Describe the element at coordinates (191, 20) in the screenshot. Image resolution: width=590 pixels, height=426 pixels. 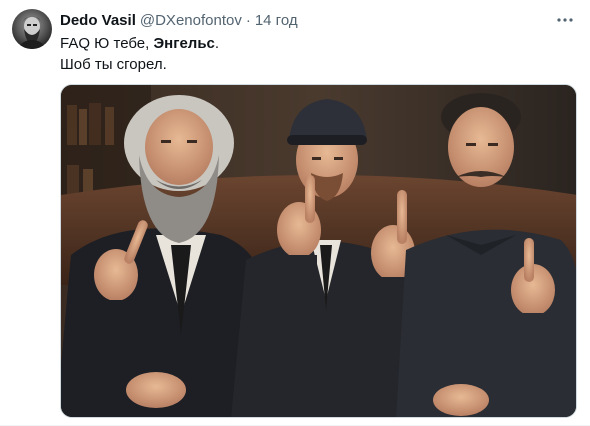
I see `author-handle: @DXenofontov` at that location.